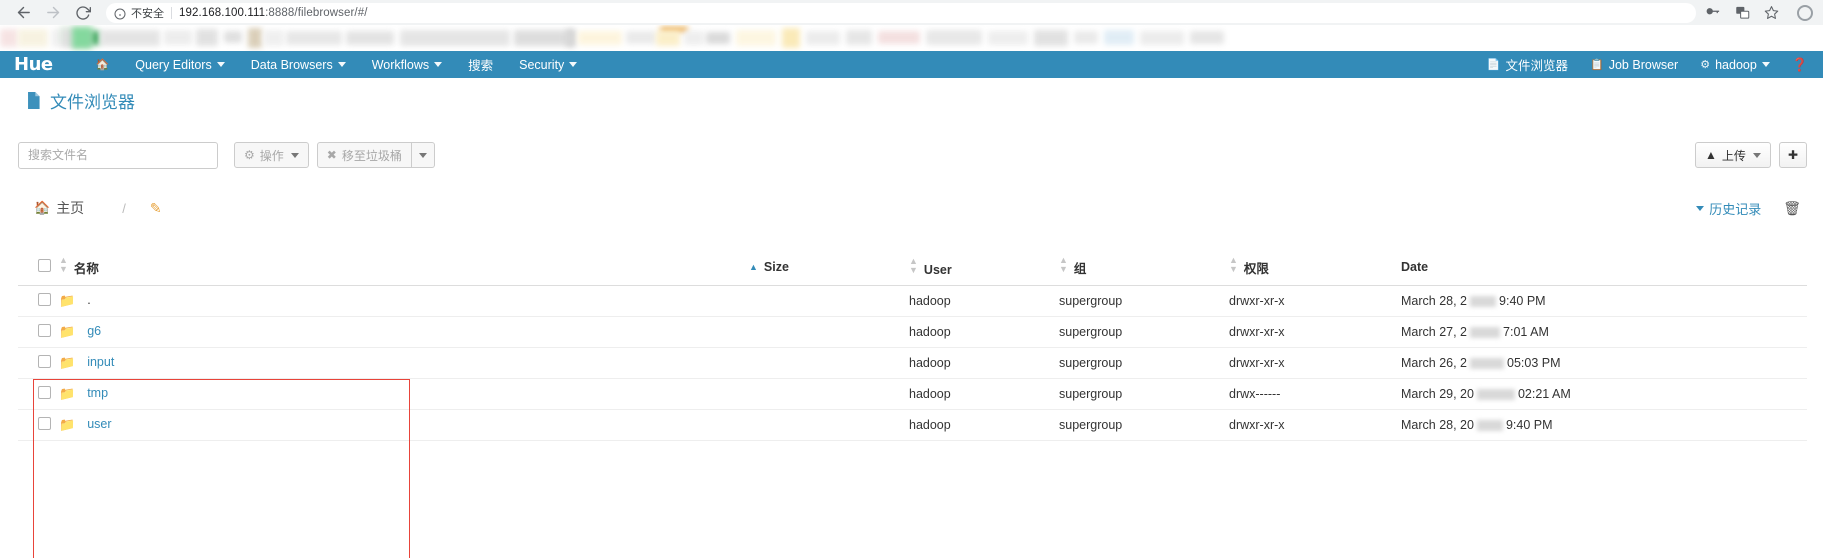  Describe the element at coordinates (913, 265) in the screenshot. I see `sort-icon: ▲ ▼` at that location.